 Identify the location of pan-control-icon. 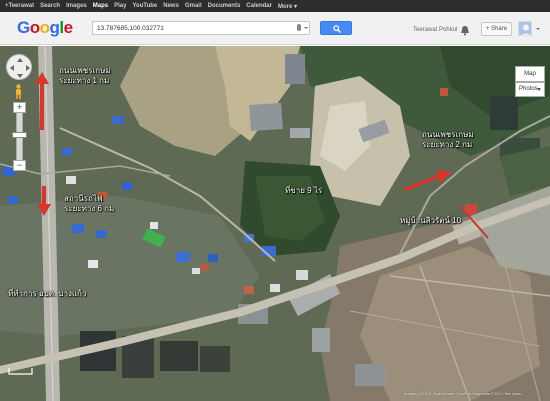
(19, 67).